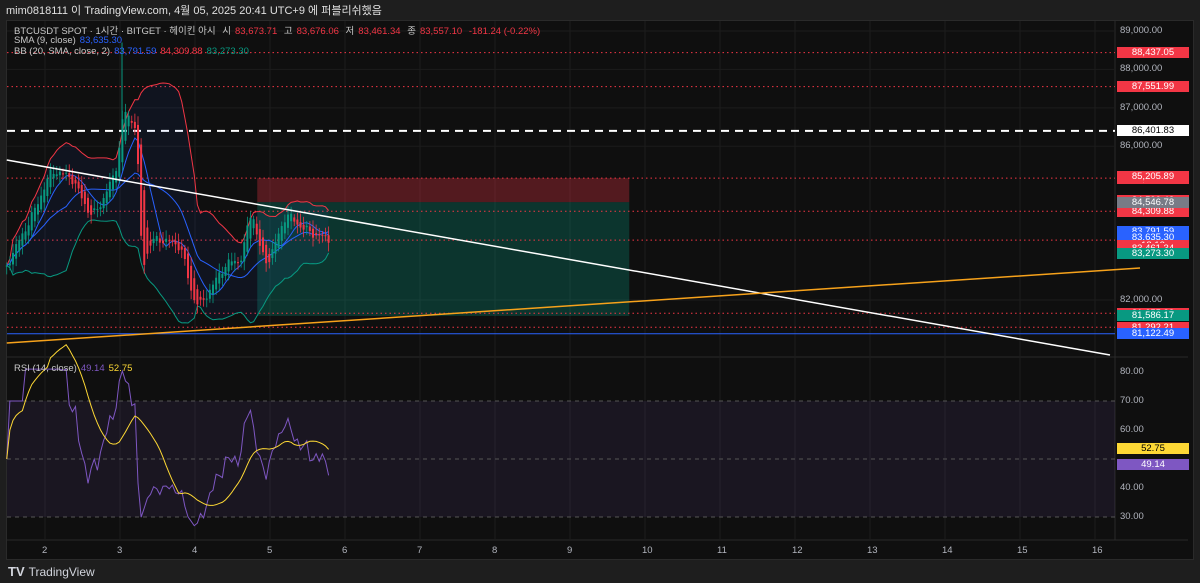 The image size is (1200, 583). Describe the element at coordinates (1153, 316) in the screenshot. I see `price-label: 81,586.17` at that location.